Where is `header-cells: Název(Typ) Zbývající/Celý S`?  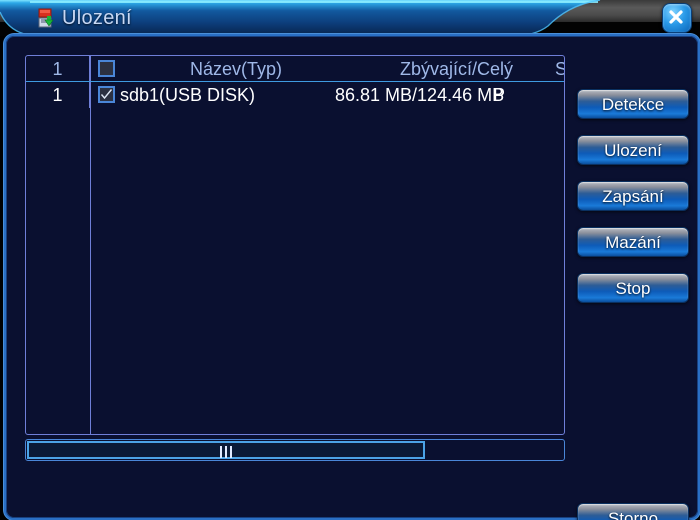 header-cells: Název(Typ) Zbývající/Celý S is located at coordinates (327, 68).